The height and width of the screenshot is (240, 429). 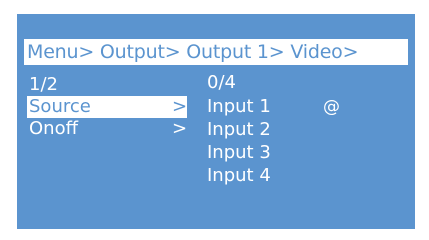 I want to click on option-input-3: Input 3, so click(x=239, y=153).